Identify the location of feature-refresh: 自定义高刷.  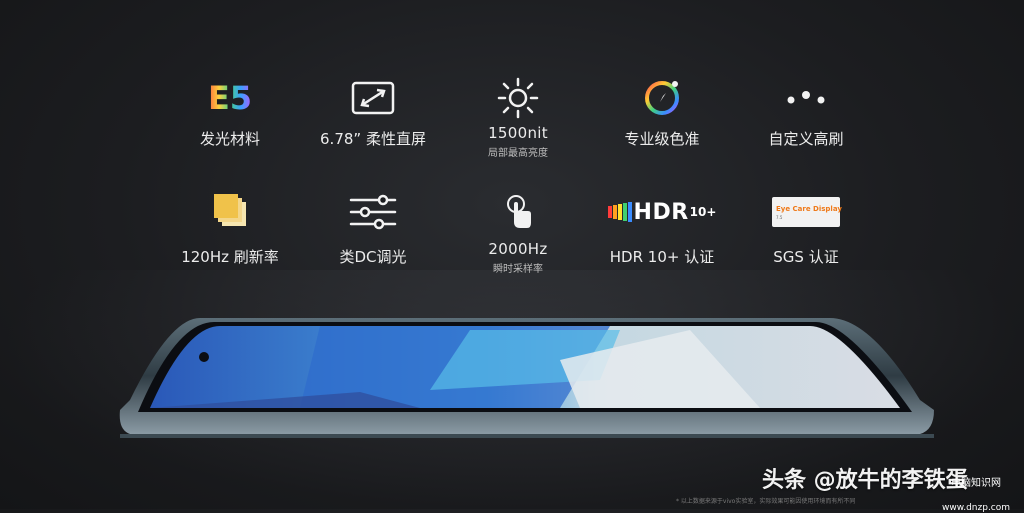
(806, 113).